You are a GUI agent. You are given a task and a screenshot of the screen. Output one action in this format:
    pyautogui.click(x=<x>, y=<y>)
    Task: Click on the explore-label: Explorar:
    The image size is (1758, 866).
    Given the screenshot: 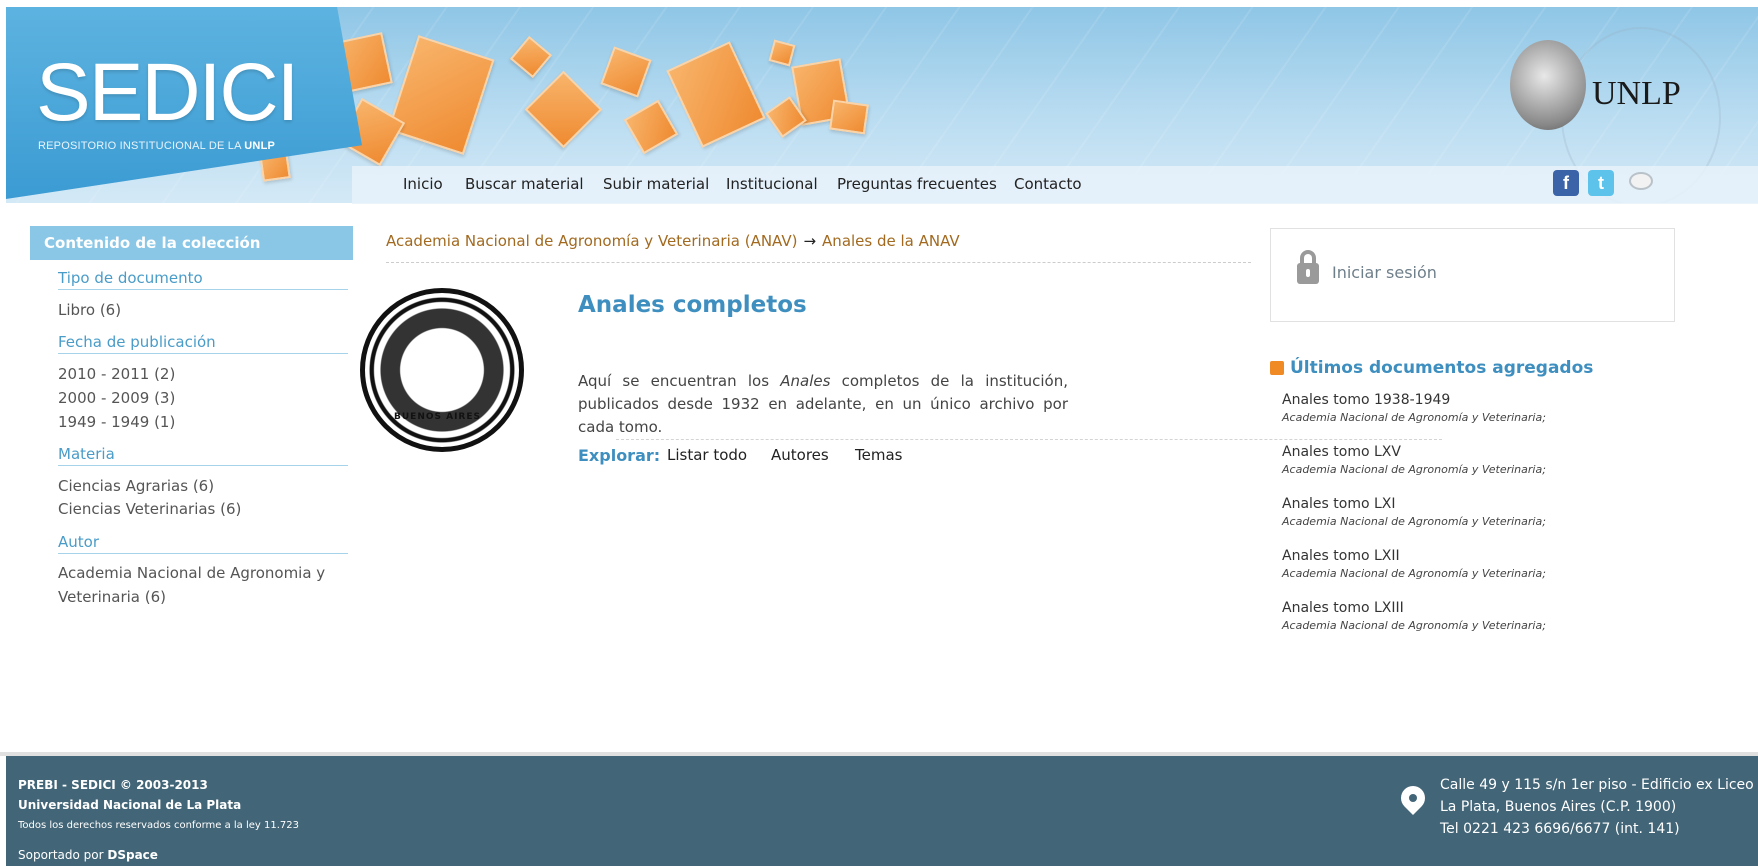 What is the action you would take?
    pyautogui.click(x=619, y=455)
    